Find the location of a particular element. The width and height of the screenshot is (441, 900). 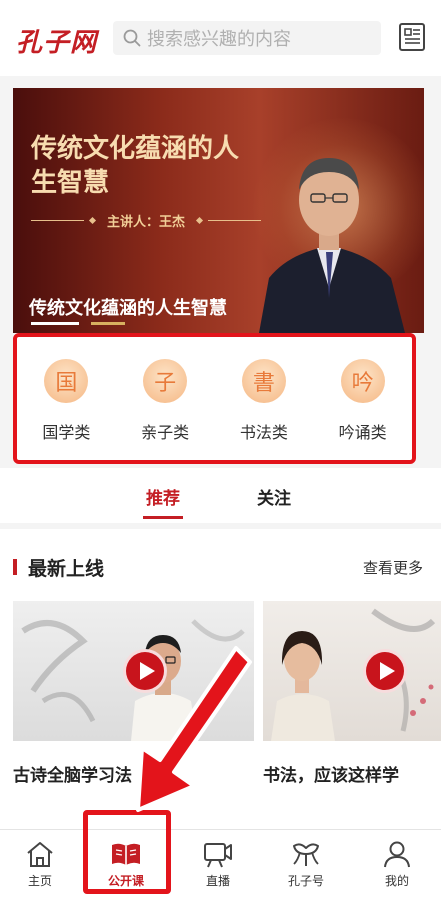

nav-live: 直播 is located at coordinates (218, 865).